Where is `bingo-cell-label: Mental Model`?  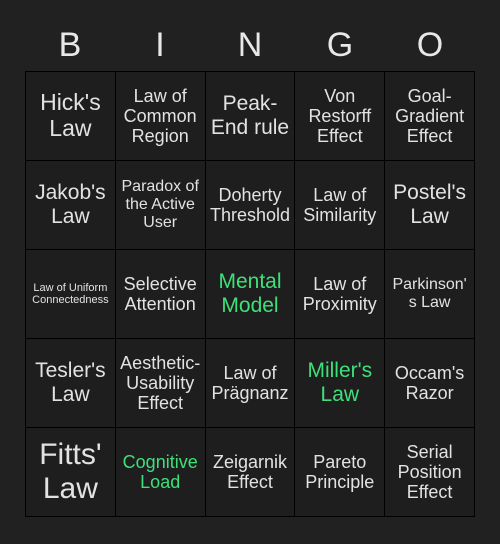
bingo-cell-label: Mental Model is located at coordinates (250, 293).